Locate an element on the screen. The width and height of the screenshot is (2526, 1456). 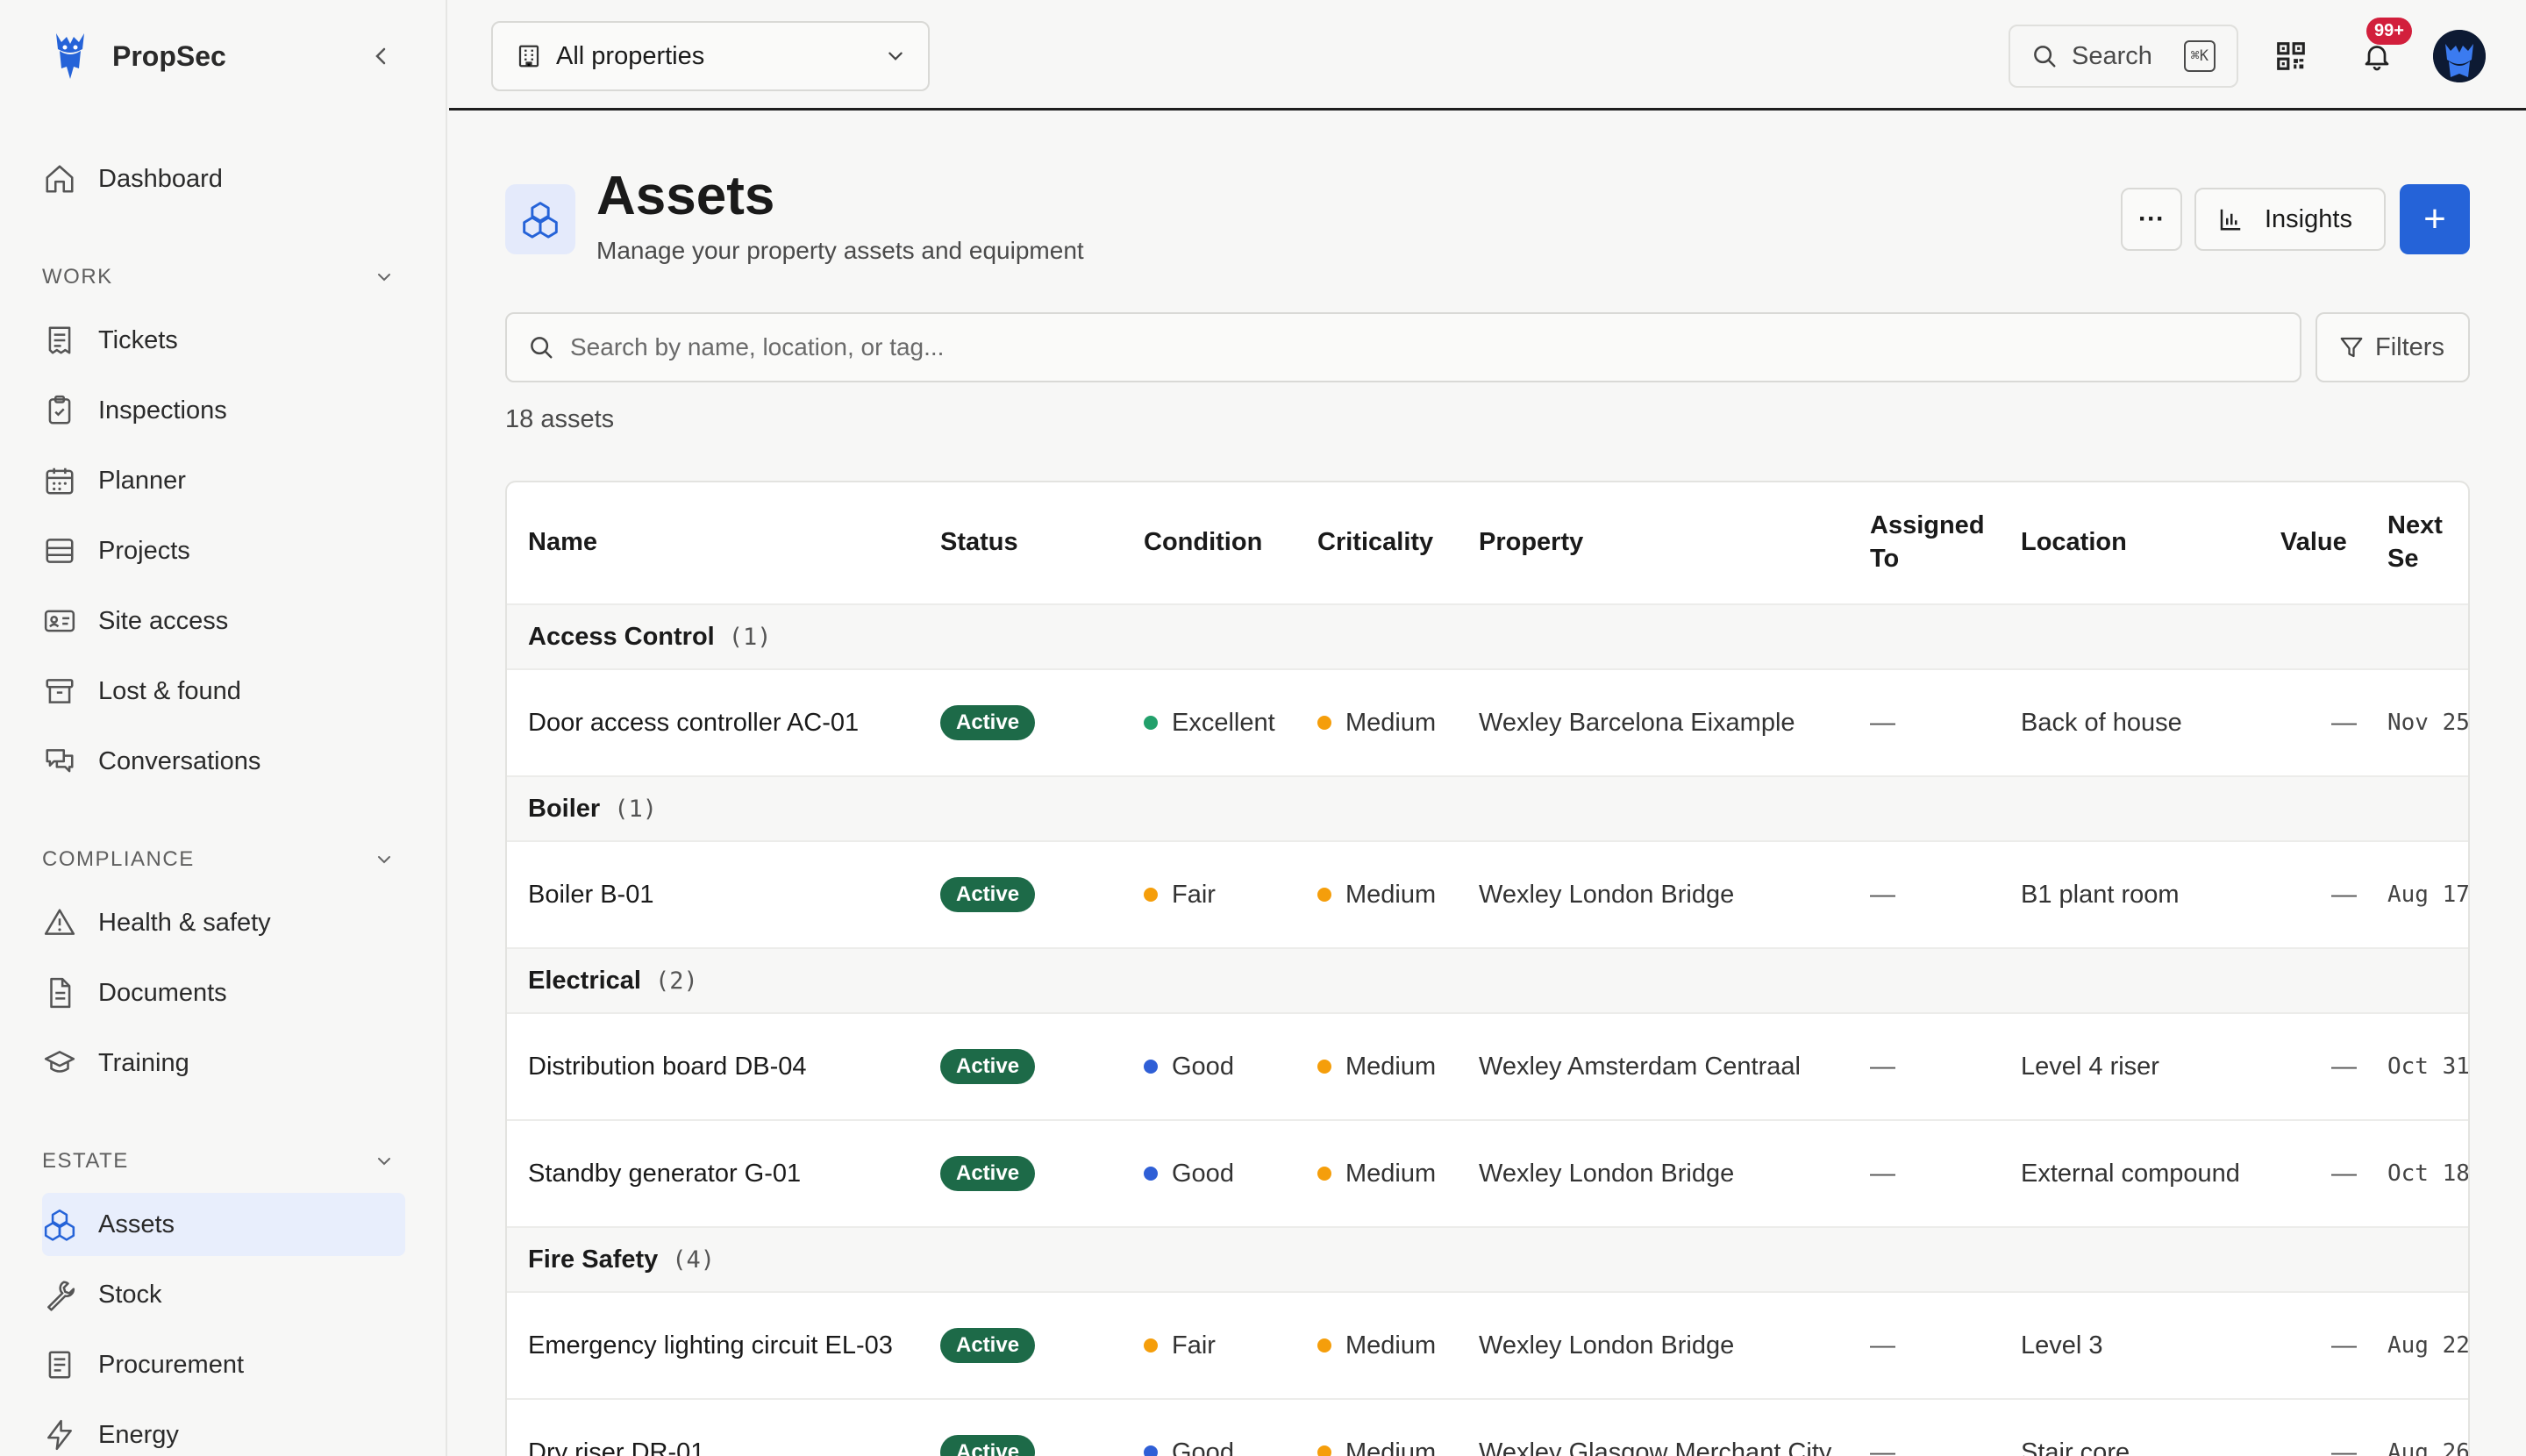
column-header-name: Name is located at coordinates (562, 542).